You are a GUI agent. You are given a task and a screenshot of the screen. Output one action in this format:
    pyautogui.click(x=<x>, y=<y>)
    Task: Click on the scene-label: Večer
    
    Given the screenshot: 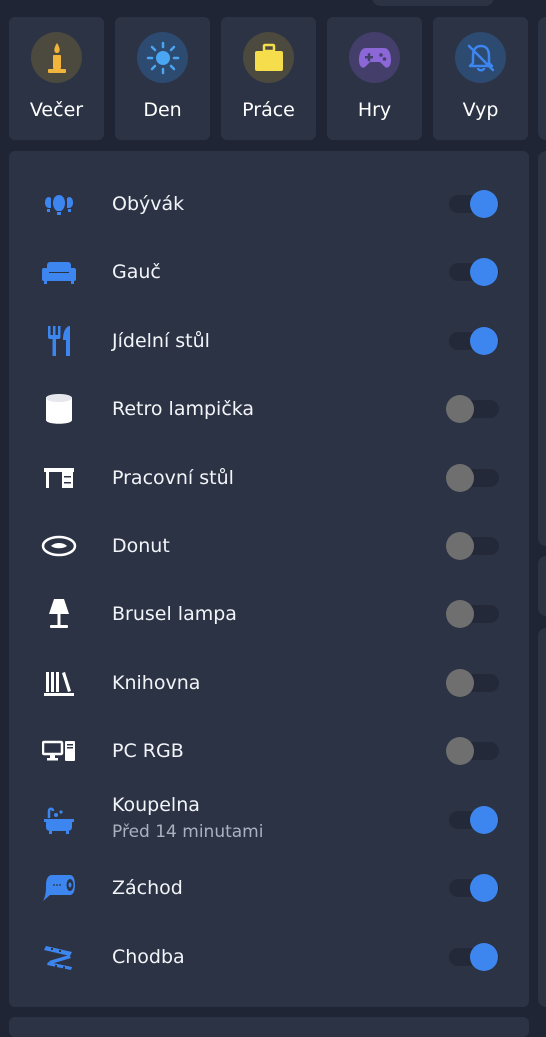 What is the action you would take?
    pyautogui.click(x=56, y=110)
    